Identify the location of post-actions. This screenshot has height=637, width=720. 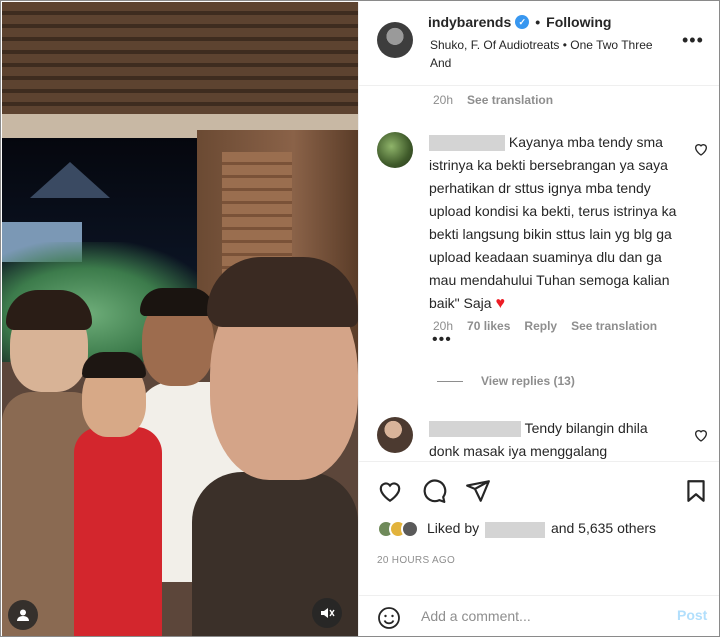
(539, 491).